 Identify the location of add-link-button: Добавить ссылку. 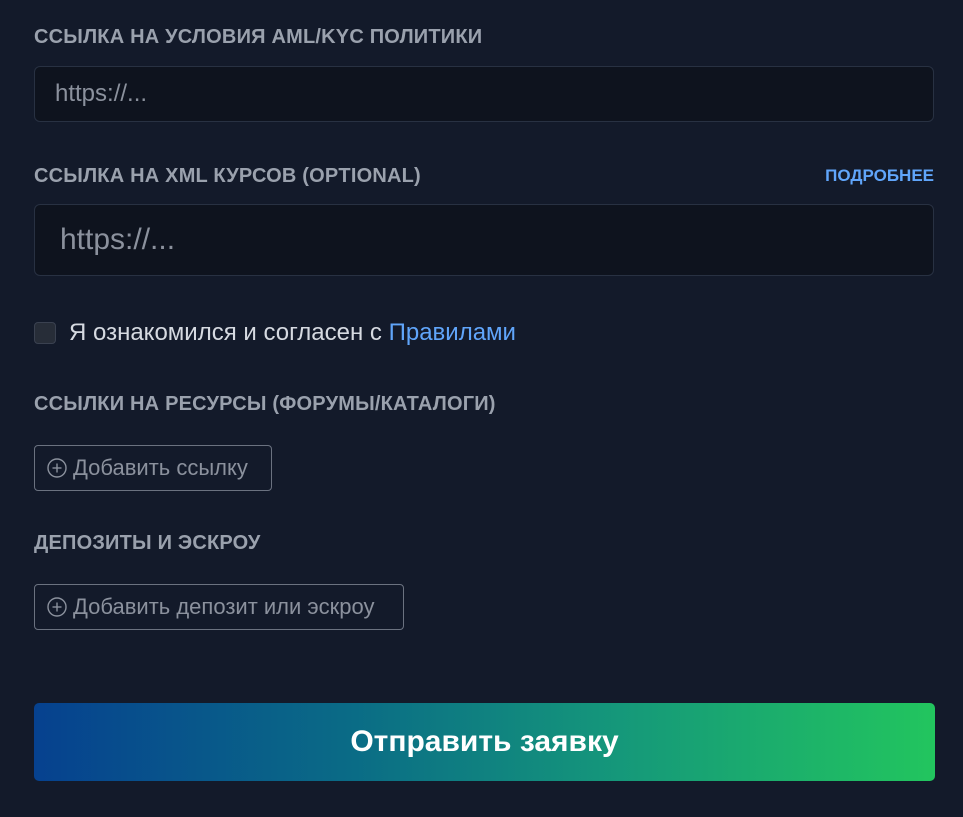
(153, 468).